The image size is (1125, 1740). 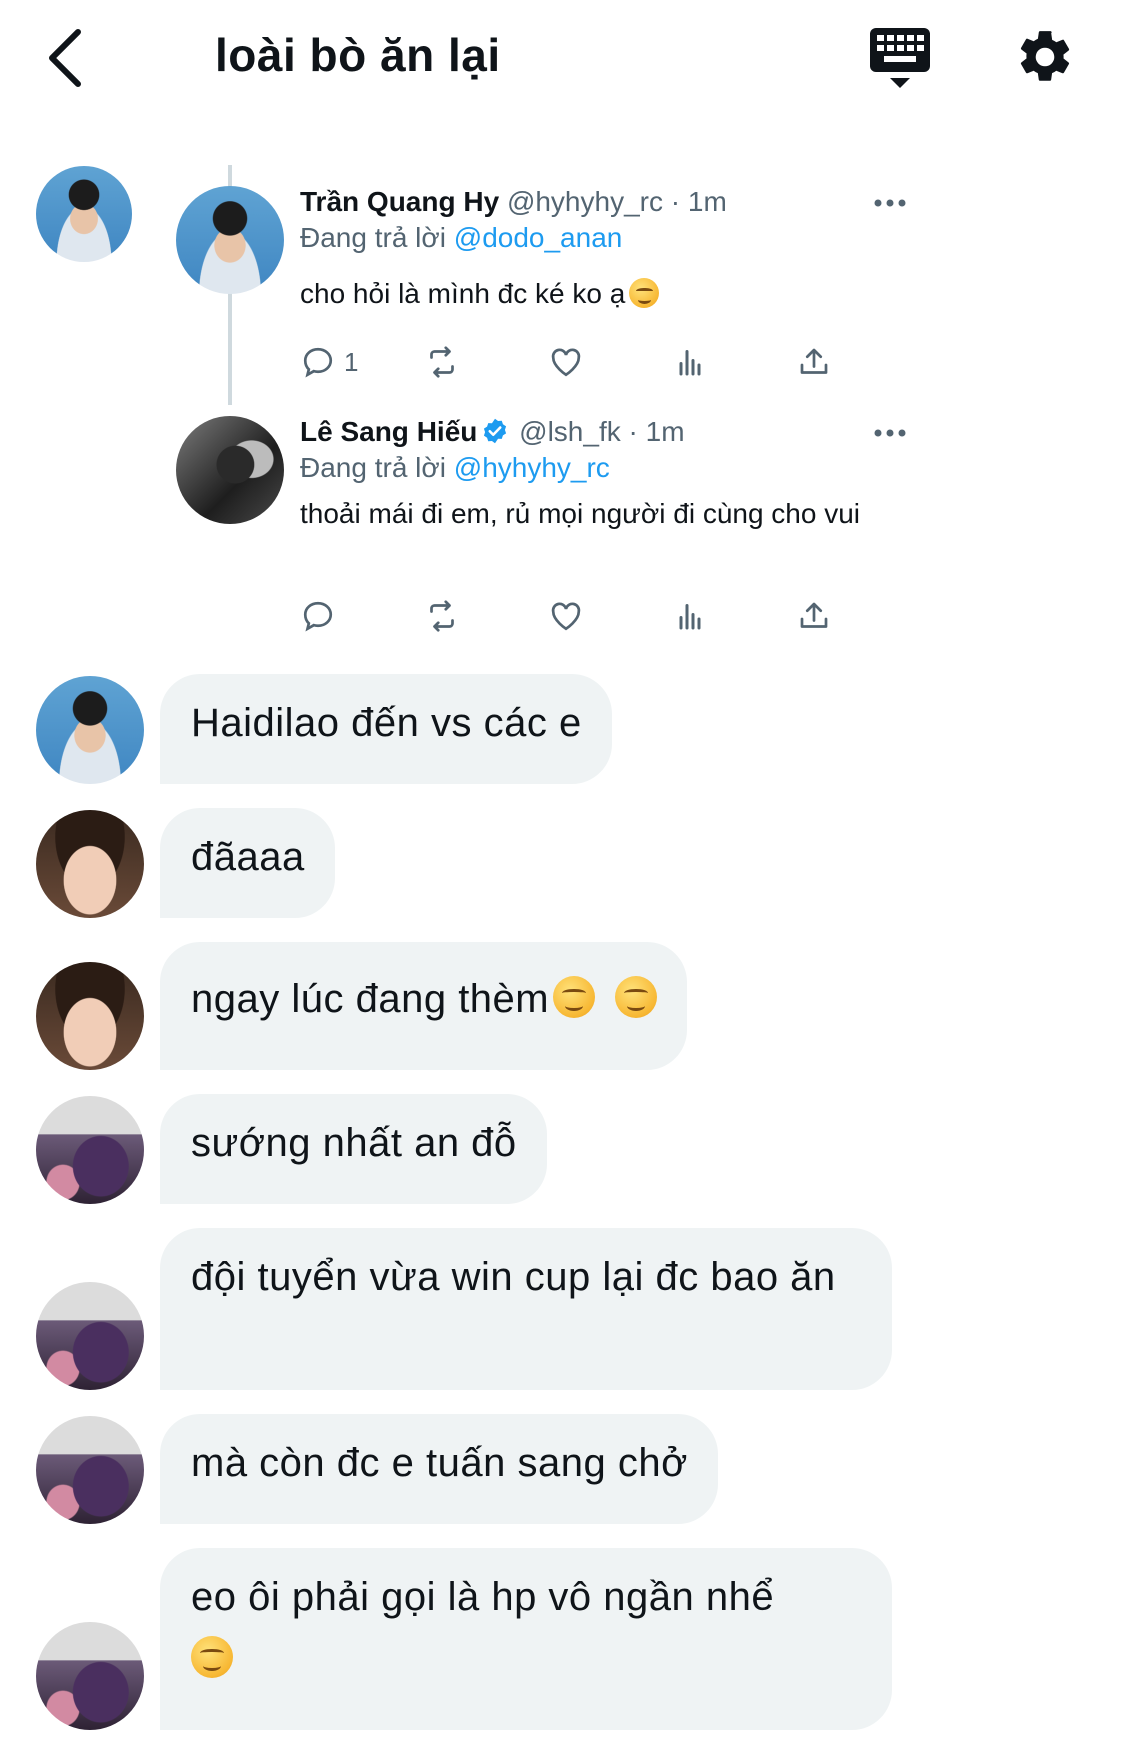 I want to click on message-bubble: mà còn đc e tuấn sang chở, so click(x=439, y=1469).